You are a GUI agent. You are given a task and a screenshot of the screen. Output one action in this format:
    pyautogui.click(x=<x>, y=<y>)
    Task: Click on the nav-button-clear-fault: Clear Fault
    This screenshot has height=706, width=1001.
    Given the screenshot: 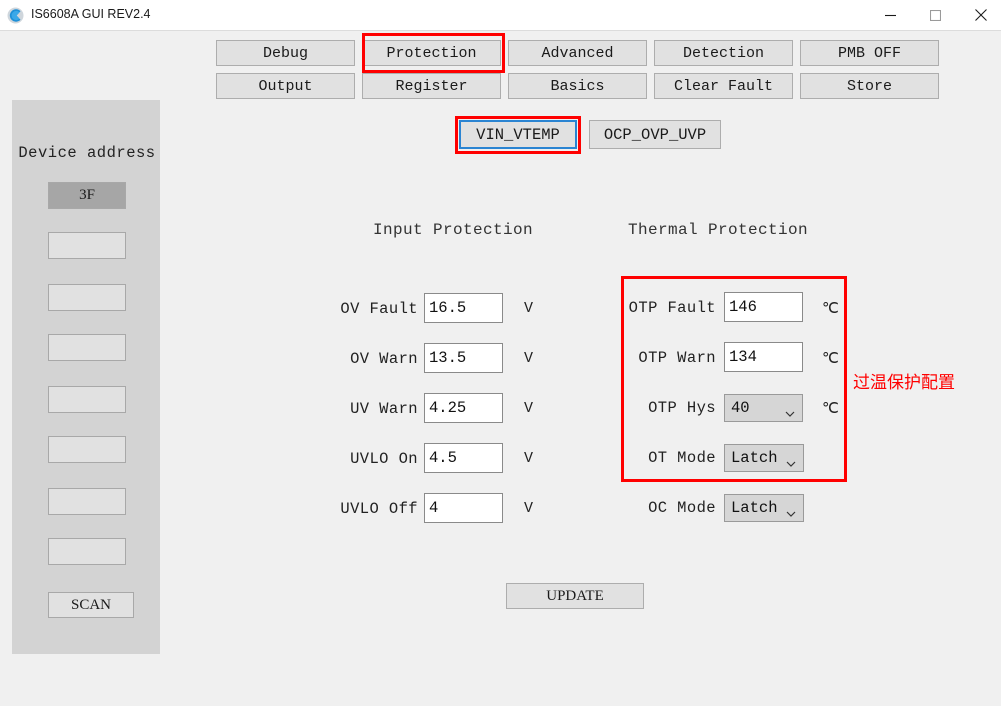 What is the action you would take?
    pyautogui.click(x=723, y=86)
    